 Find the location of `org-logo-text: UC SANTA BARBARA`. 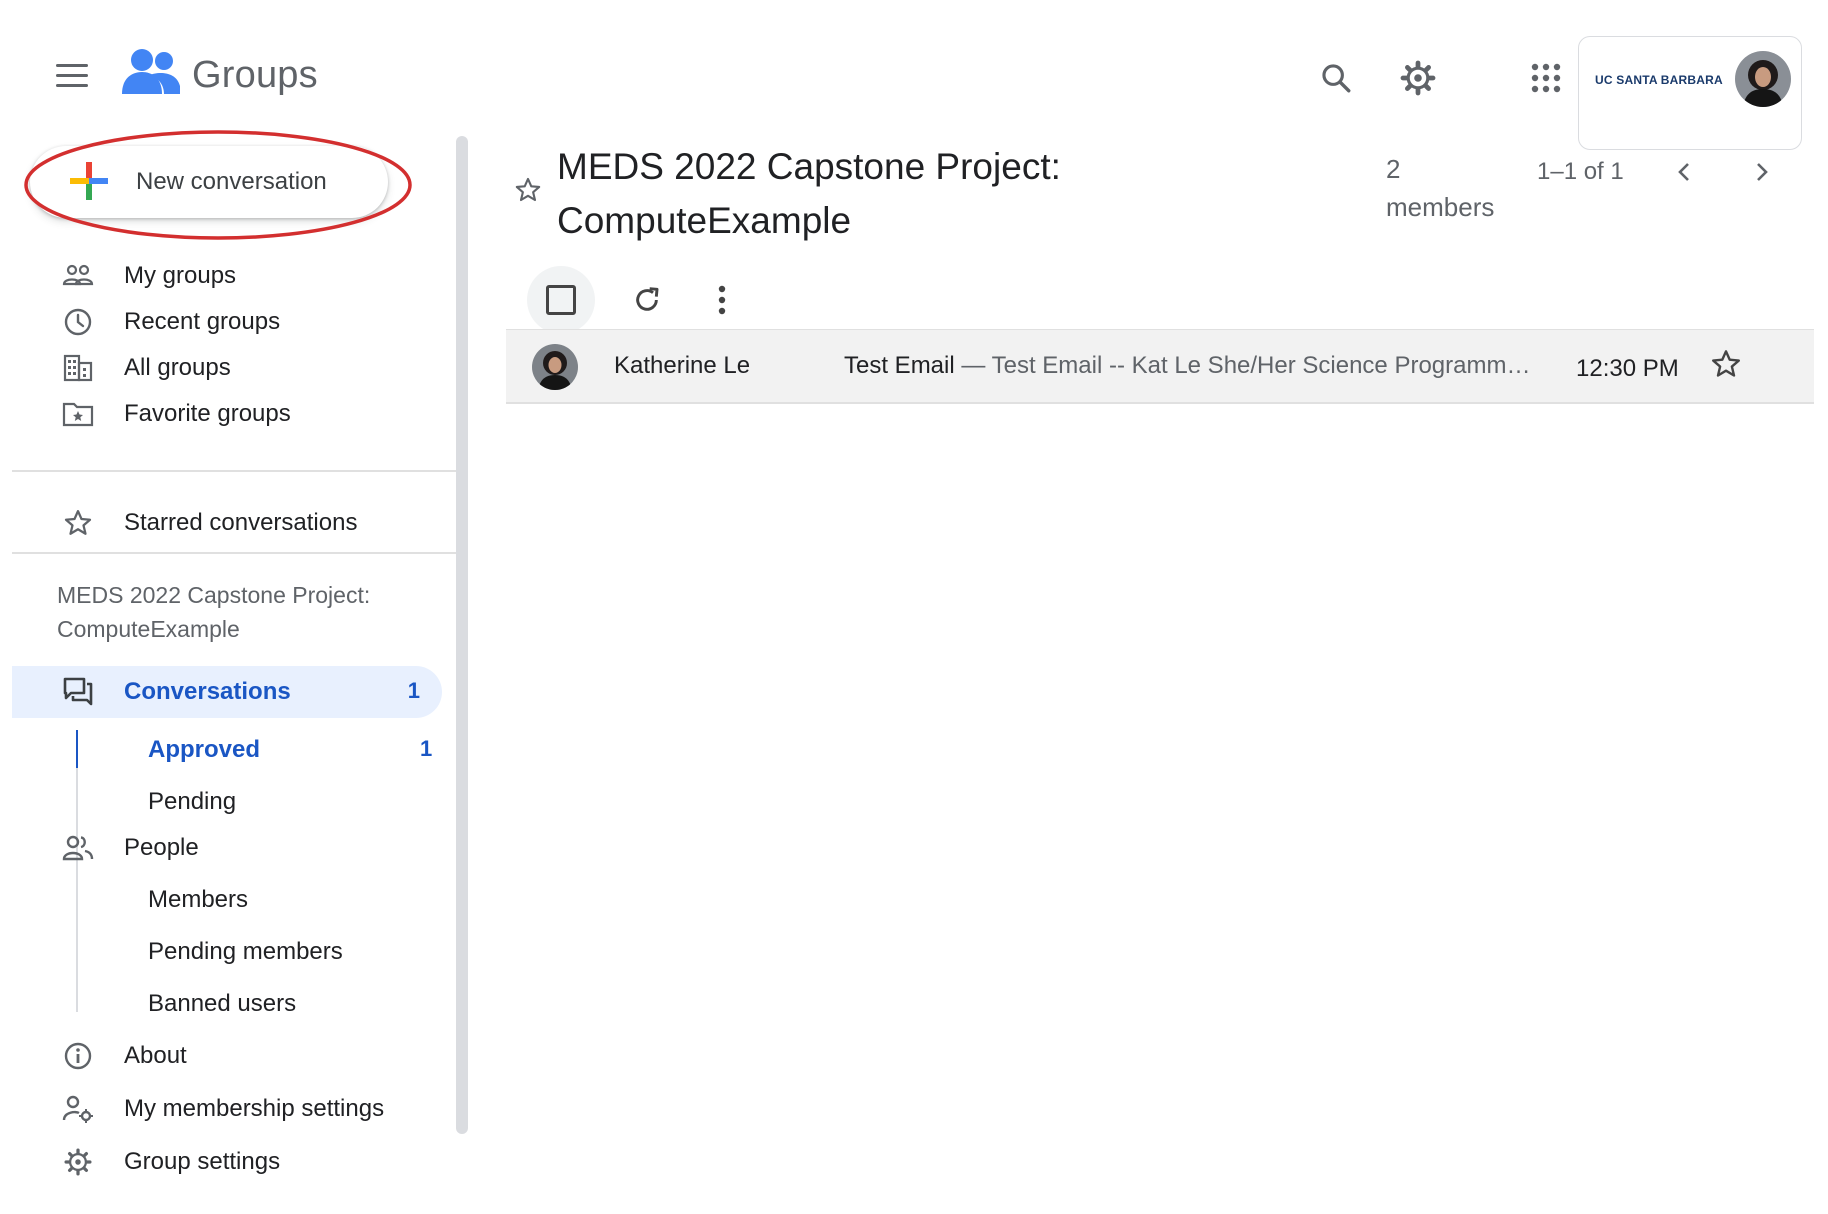

org-logo-text: UC SANTA BARBARA is located at coordinates (1659, 80).